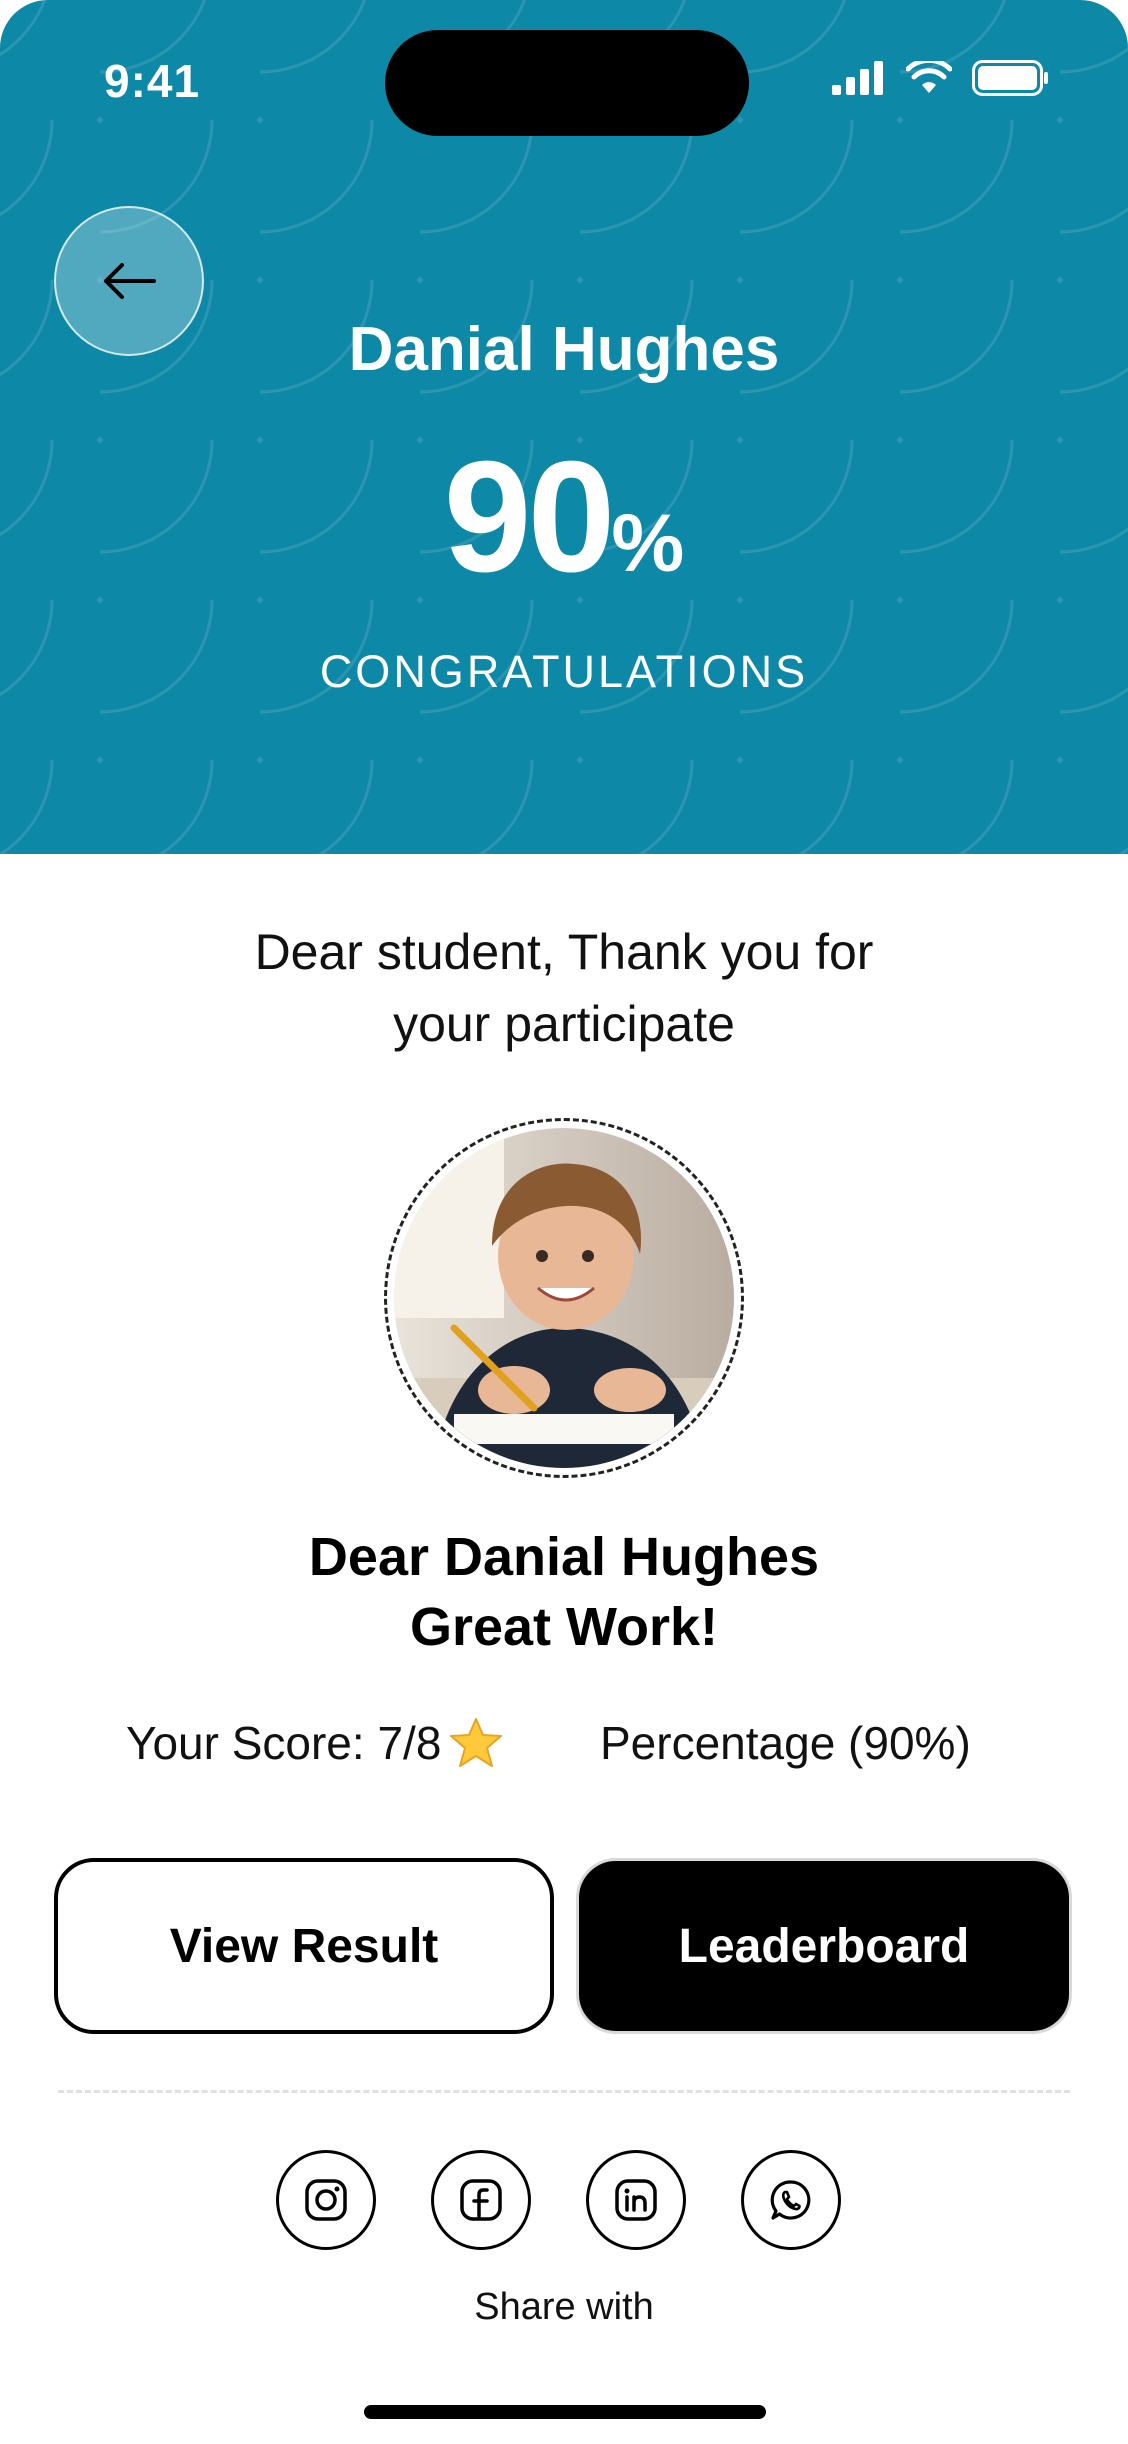  What do you see at coordinates (284, 1743) in the screenshot?
I see `score-text: Your Score: 7/8` at bounding box center [284, 1743].